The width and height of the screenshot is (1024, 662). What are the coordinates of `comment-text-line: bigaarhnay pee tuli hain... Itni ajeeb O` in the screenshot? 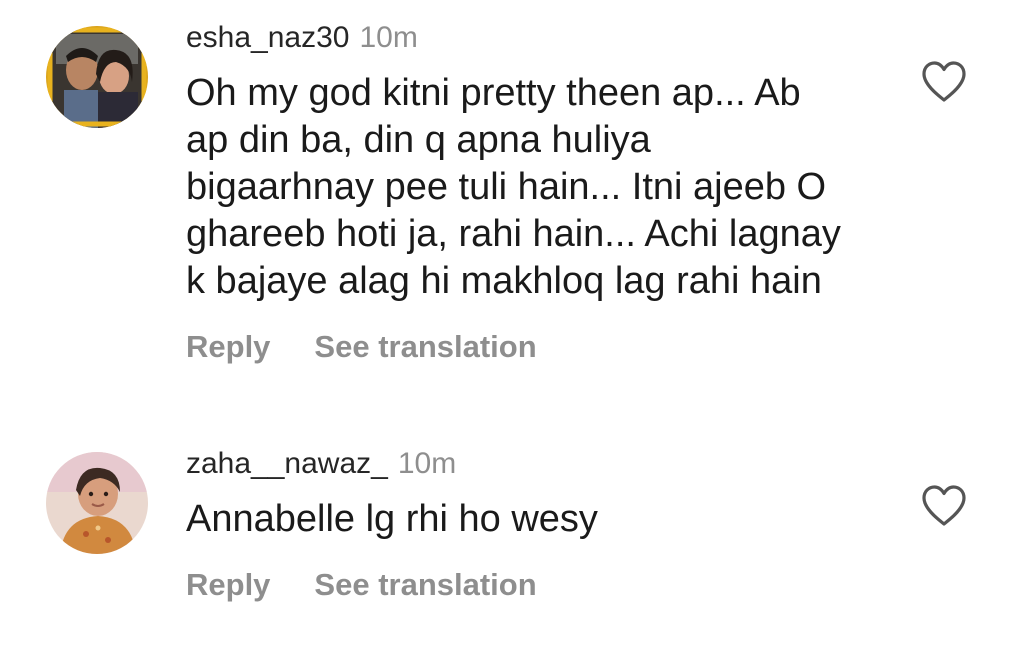 It's located at (506, 187).